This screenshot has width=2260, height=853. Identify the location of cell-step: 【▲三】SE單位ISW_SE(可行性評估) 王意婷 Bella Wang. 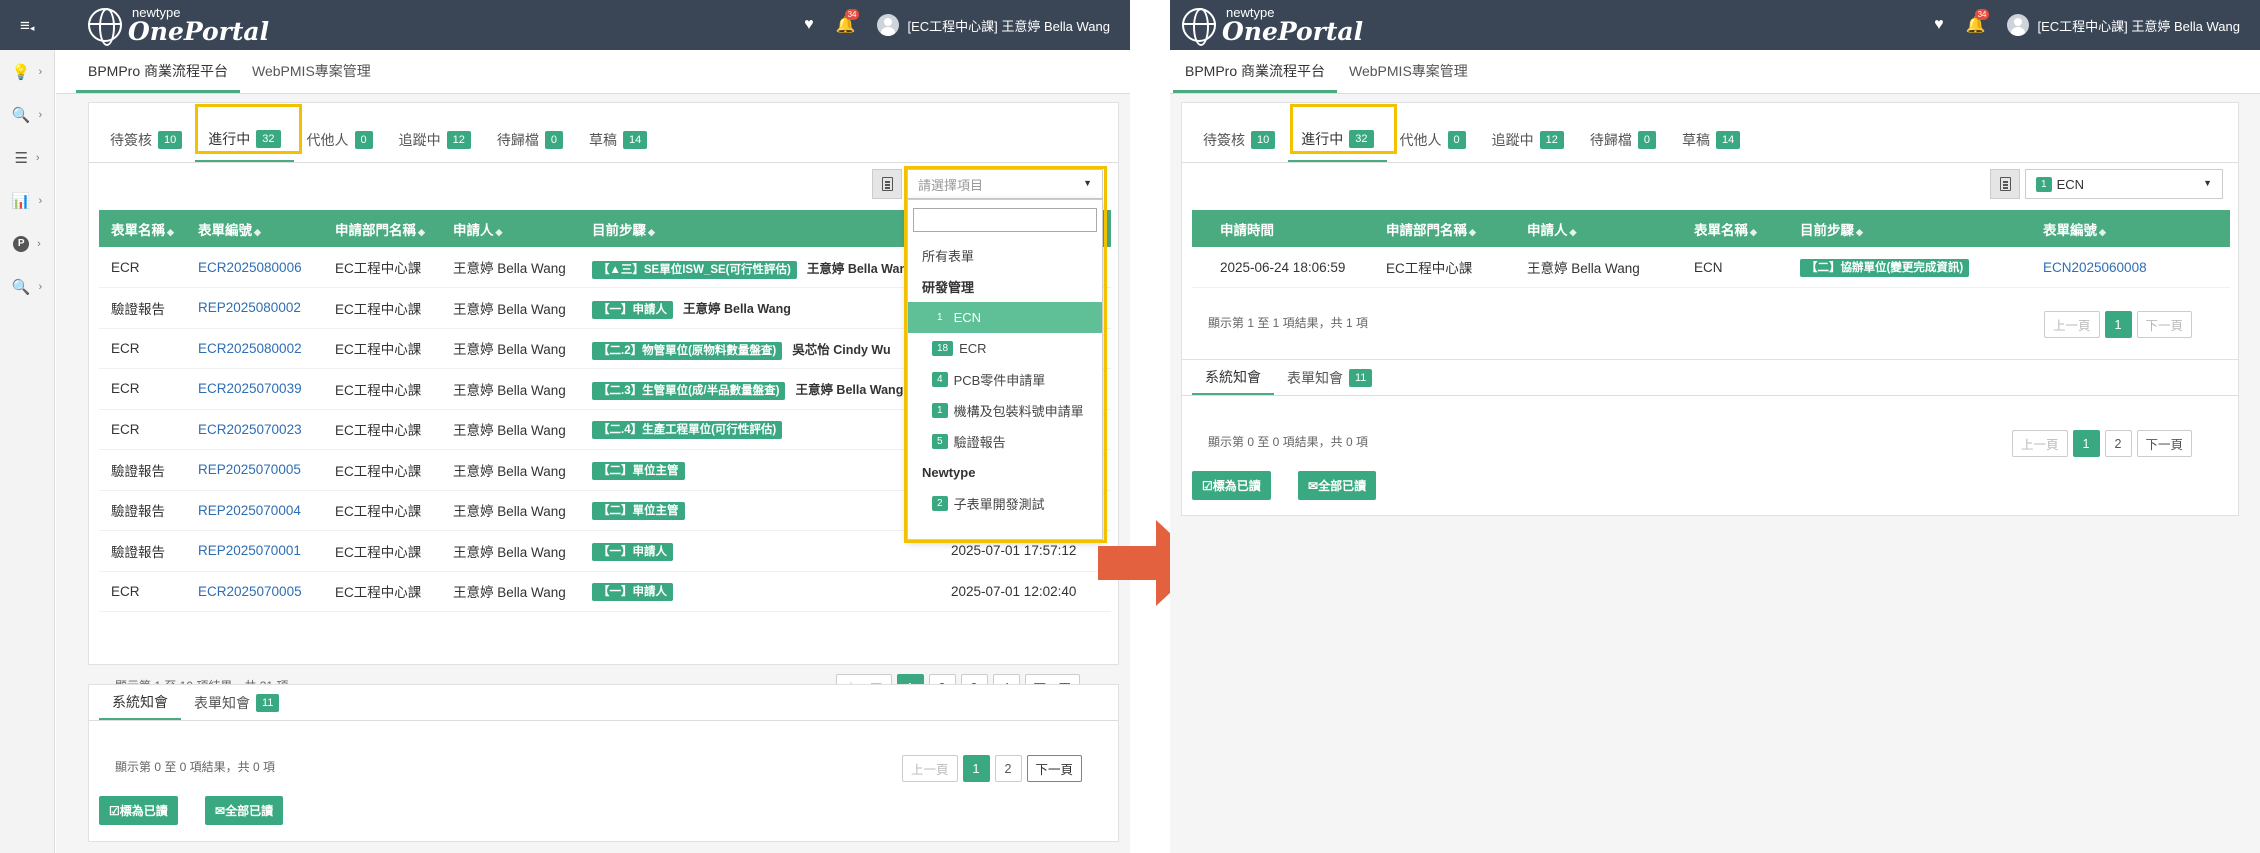
(765, 267).